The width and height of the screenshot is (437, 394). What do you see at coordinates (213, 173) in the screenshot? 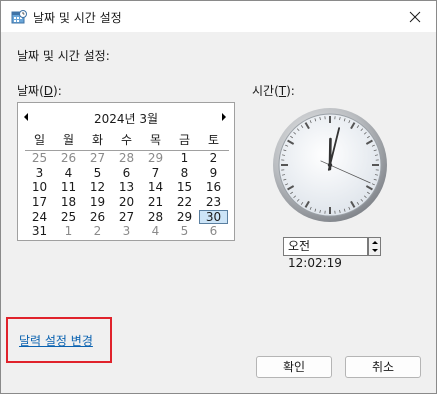
I see `calendar-day: 9` at bounding box center [213, 173].